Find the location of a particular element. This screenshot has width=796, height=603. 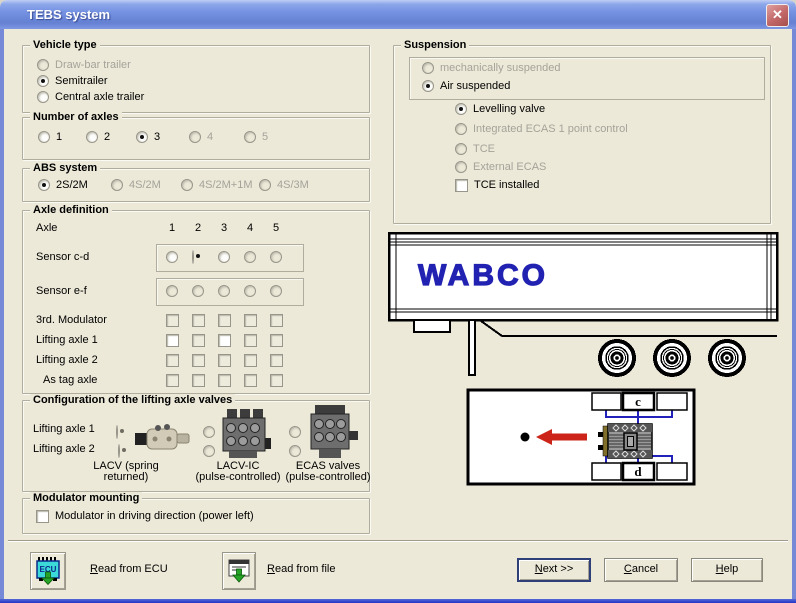

row-label-sensor-ef: Sensor e-f is located at coordinates (61, 291).